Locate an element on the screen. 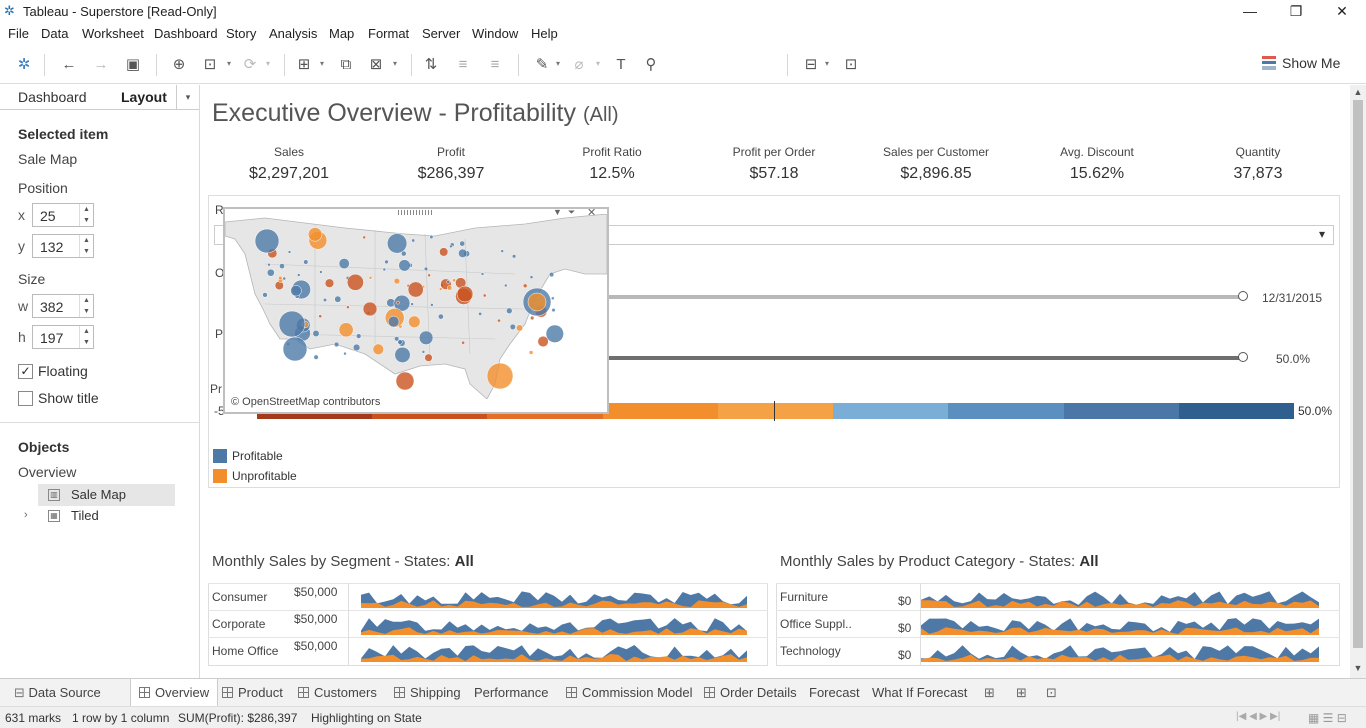  height-input: 197 ▲ ▼ is located at coordinates (63, 337).